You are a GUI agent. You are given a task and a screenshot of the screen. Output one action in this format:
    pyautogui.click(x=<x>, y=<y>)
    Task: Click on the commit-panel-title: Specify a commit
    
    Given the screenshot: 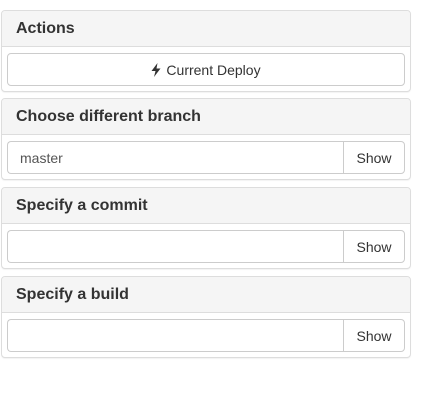 What is the action you would take?
    pyautogui.click(x=206, y=206)
    